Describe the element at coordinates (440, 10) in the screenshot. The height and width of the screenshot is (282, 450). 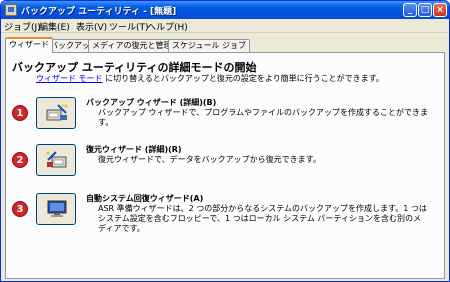
I see `close-button: ×` at that location.